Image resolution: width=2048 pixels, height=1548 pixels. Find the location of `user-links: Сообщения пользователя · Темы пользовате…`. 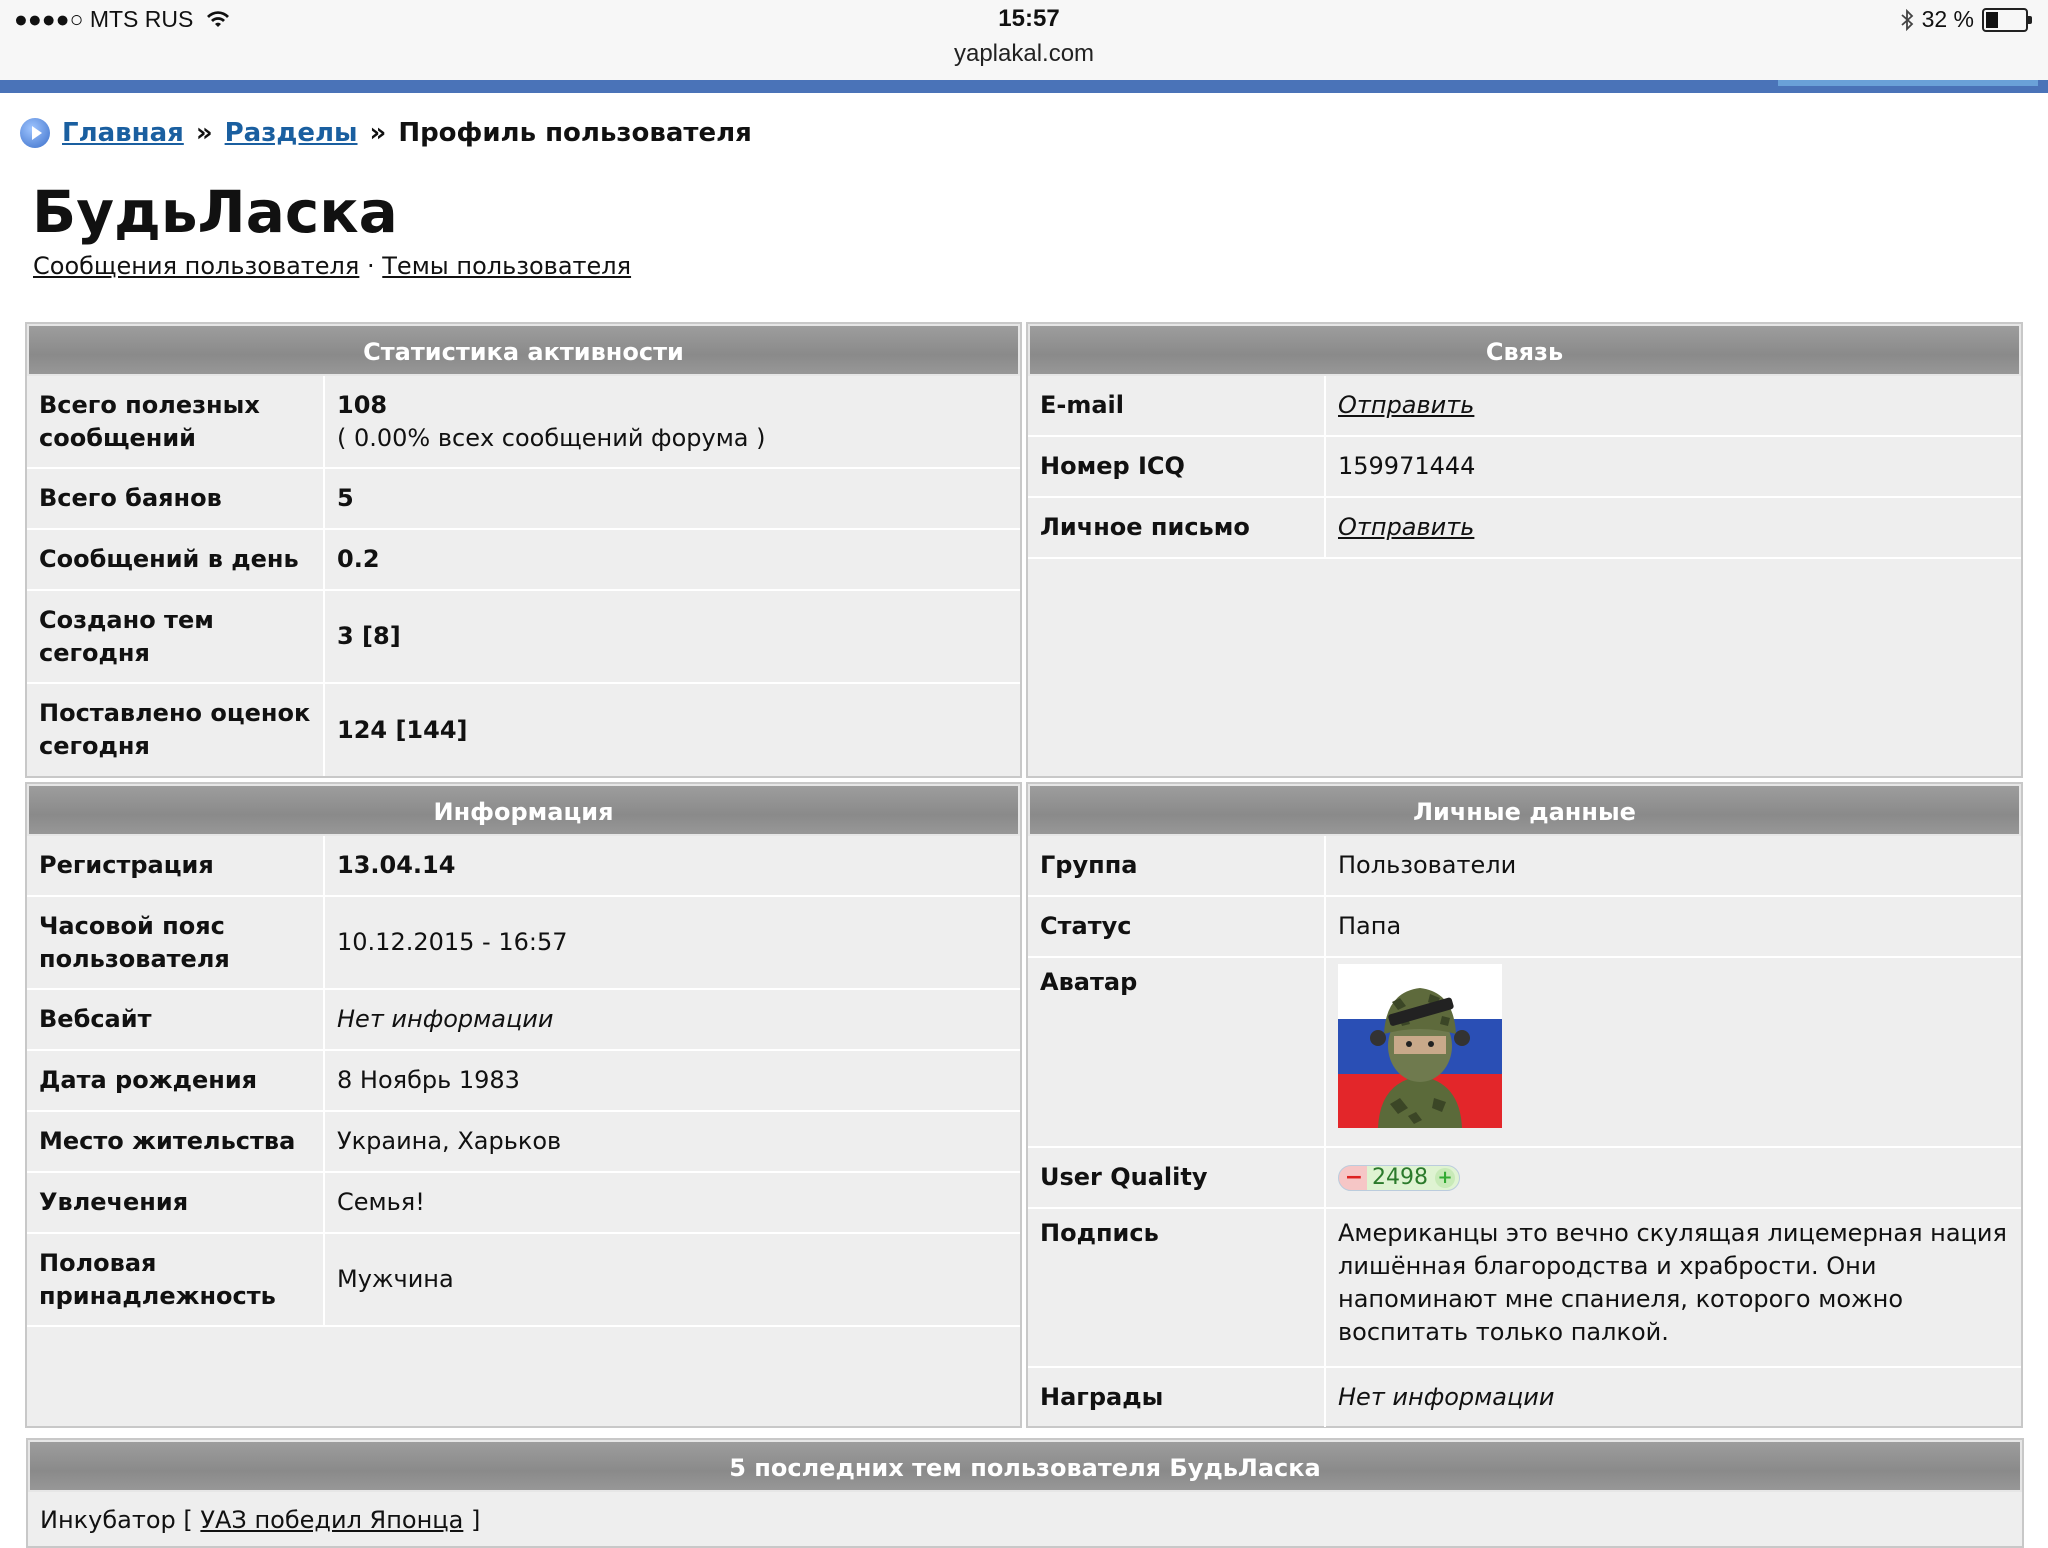

user-links: Сообщения пользователя · Темы пользовате… is located at coordinates (332, 266).